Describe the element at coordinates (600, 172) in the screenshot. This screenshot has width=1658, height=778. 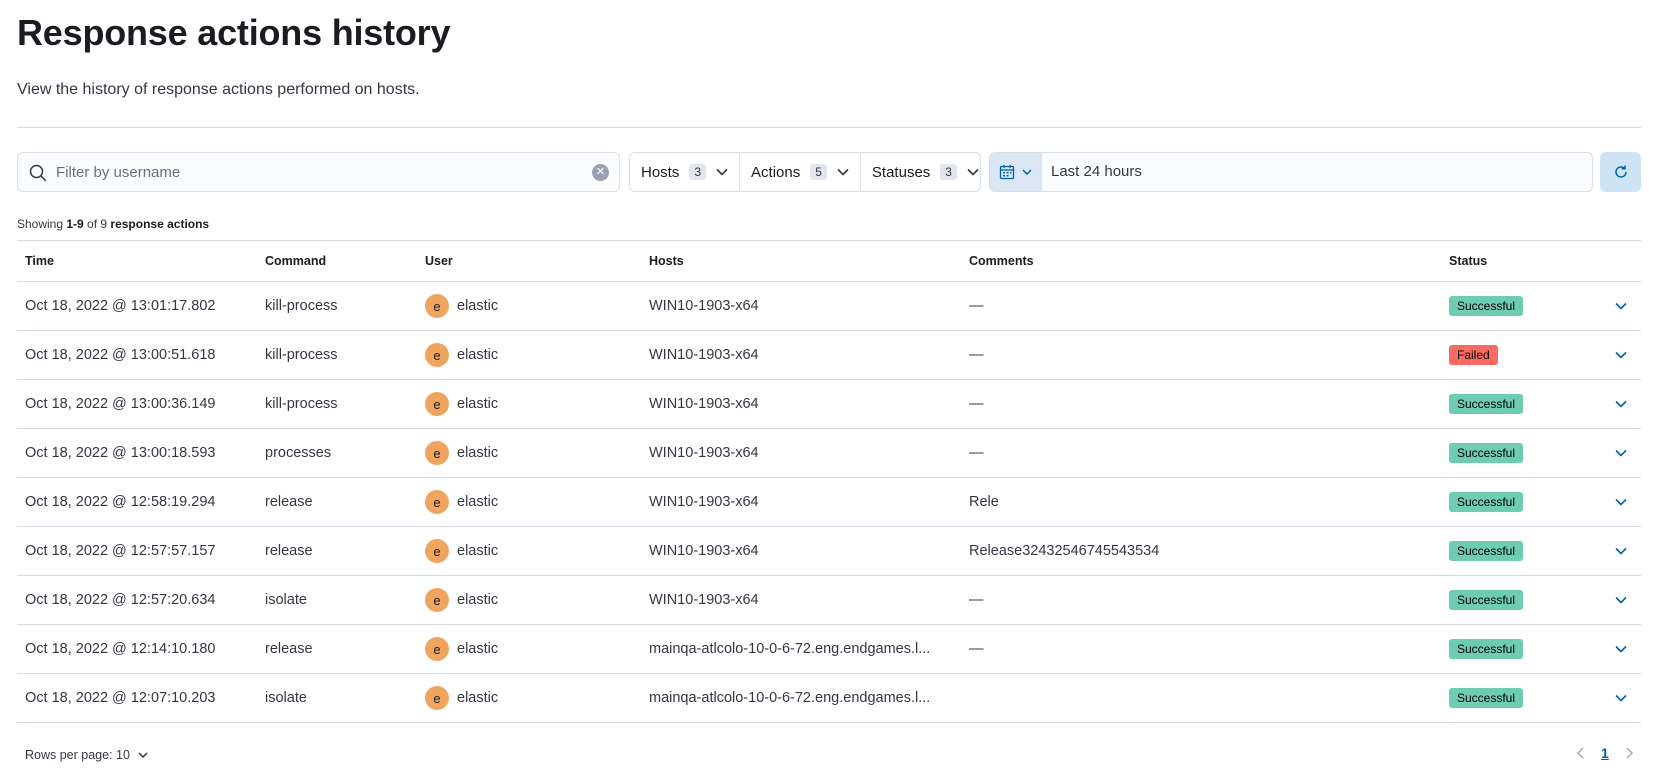
I see `clear-icon: ✕` at that location.